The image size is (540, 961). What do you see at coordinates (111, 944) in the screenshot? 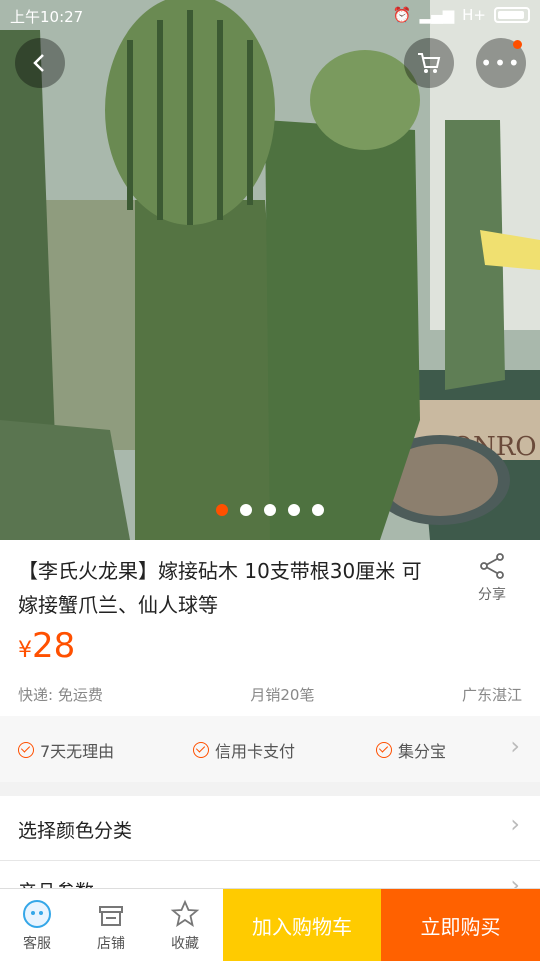
I see `shop-label: 店铺` at bounding box center [111, 944].